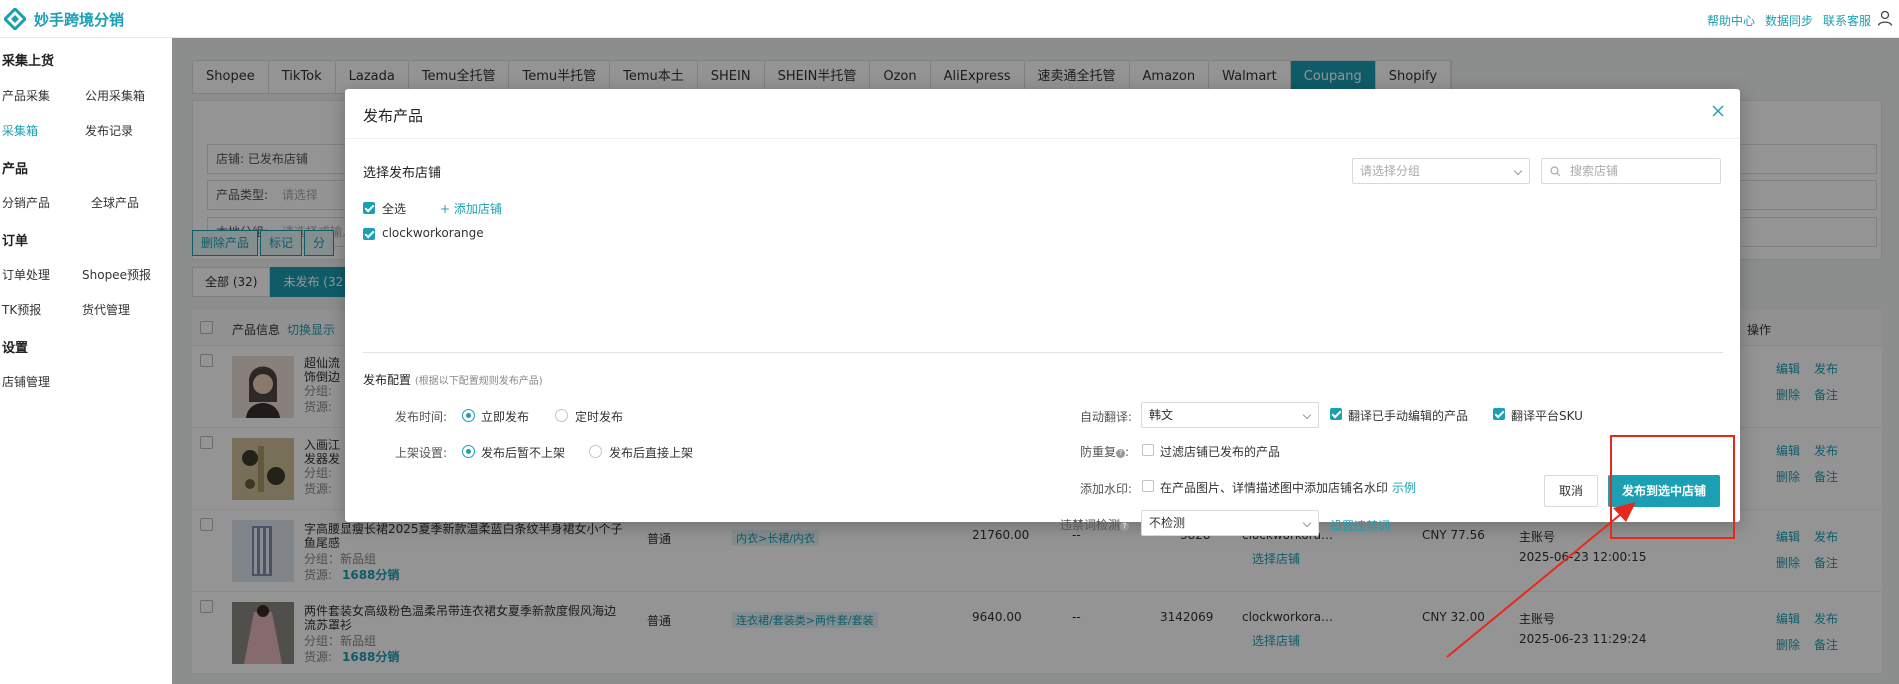 Image resolution: width=1899 pixels, height=684 pixels. I want to click on sidebar-item-collect-box: 采集箱, so click(20, 130).